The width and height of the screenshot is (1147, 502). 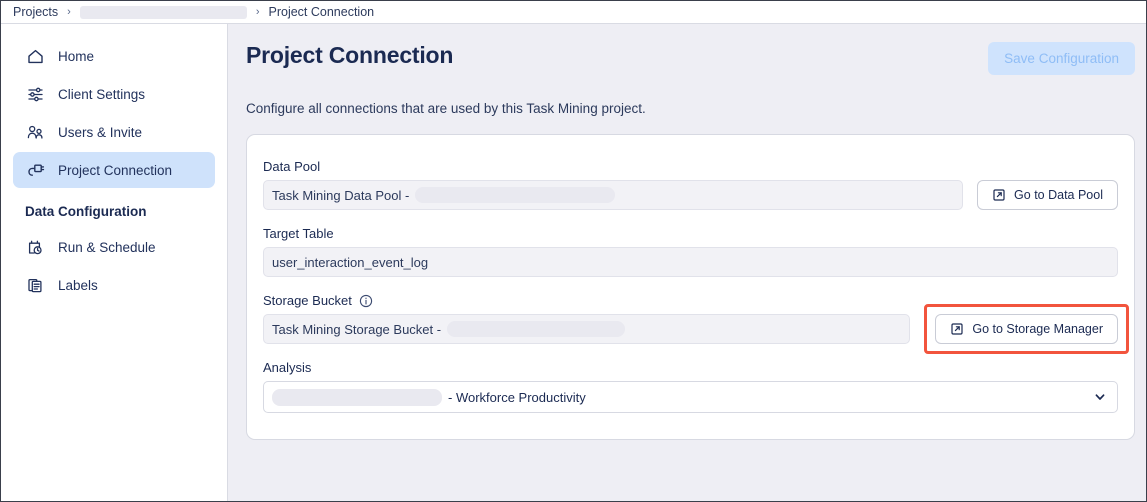 What do you see at coordinates (573, 12) in the screenshot?
I see `breadcrumb: Projects › › Project Connection` at bounding box center [573, 12].